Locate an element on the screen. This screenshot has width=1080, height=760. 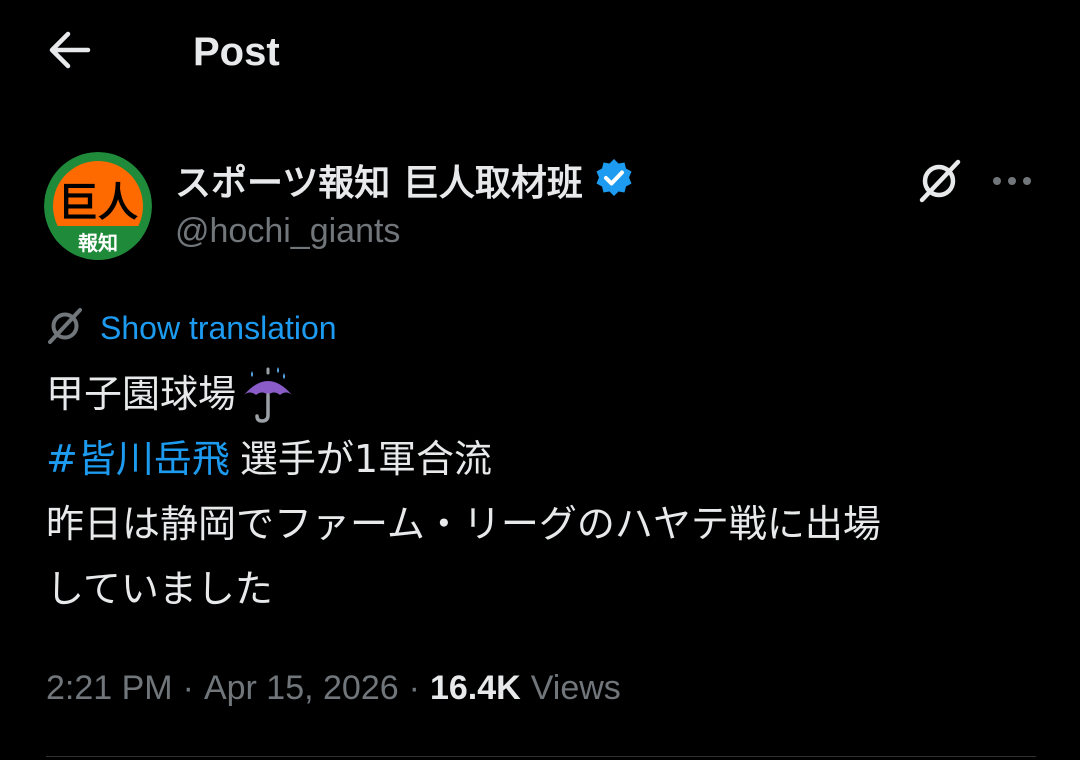
post-meta: 2:21 PM · Apr 15, 2026 · 16.4K Views is located at coordinates (333, 688).